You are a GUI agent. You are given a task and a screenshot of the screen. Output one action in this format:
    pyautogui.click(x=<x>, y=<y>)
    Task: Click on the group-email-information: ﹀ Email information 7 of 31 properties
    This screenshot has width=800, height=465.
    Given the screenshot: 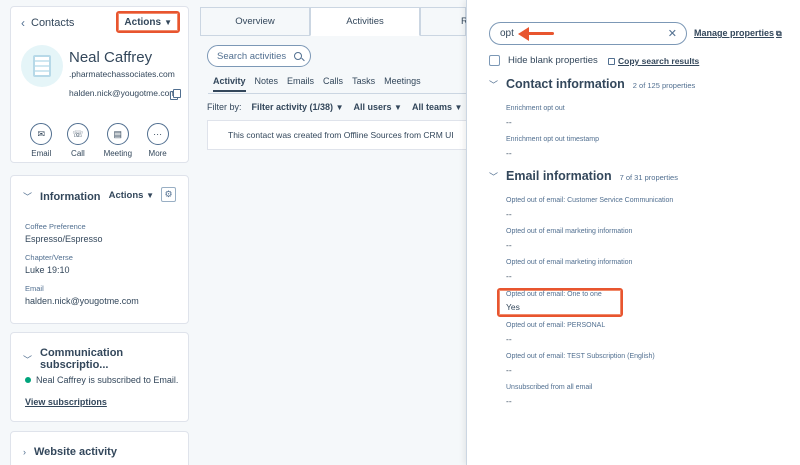 What is the action you would take?
    pyautogui.click(x=583, y=176)
    